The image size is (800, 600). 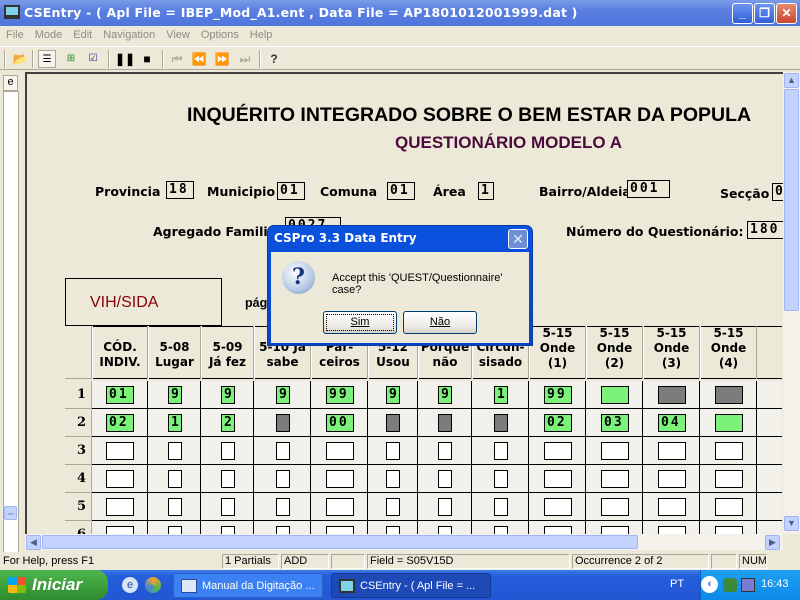 What do you see at coordinates (78, 507) in the screenshot?
I see `row-number: 5` at bounding box center [78, 507].